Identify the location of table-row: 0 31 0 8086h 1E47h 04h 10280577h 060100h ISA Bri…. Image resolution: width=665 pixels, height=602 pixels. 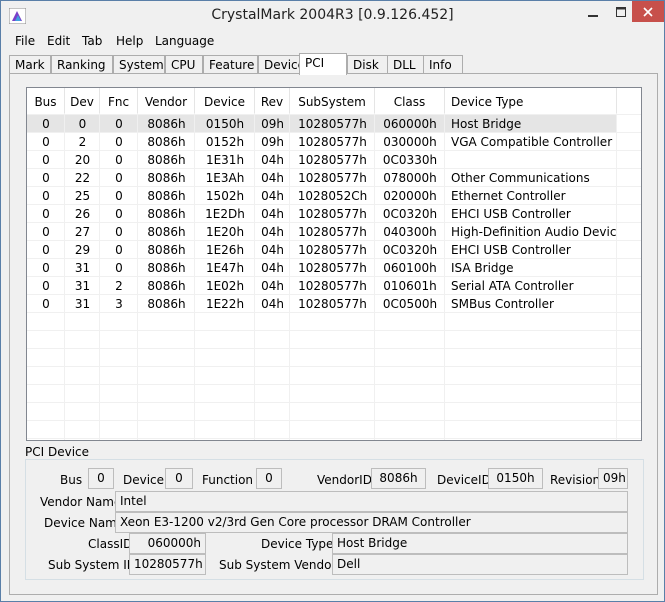
(322, 268).